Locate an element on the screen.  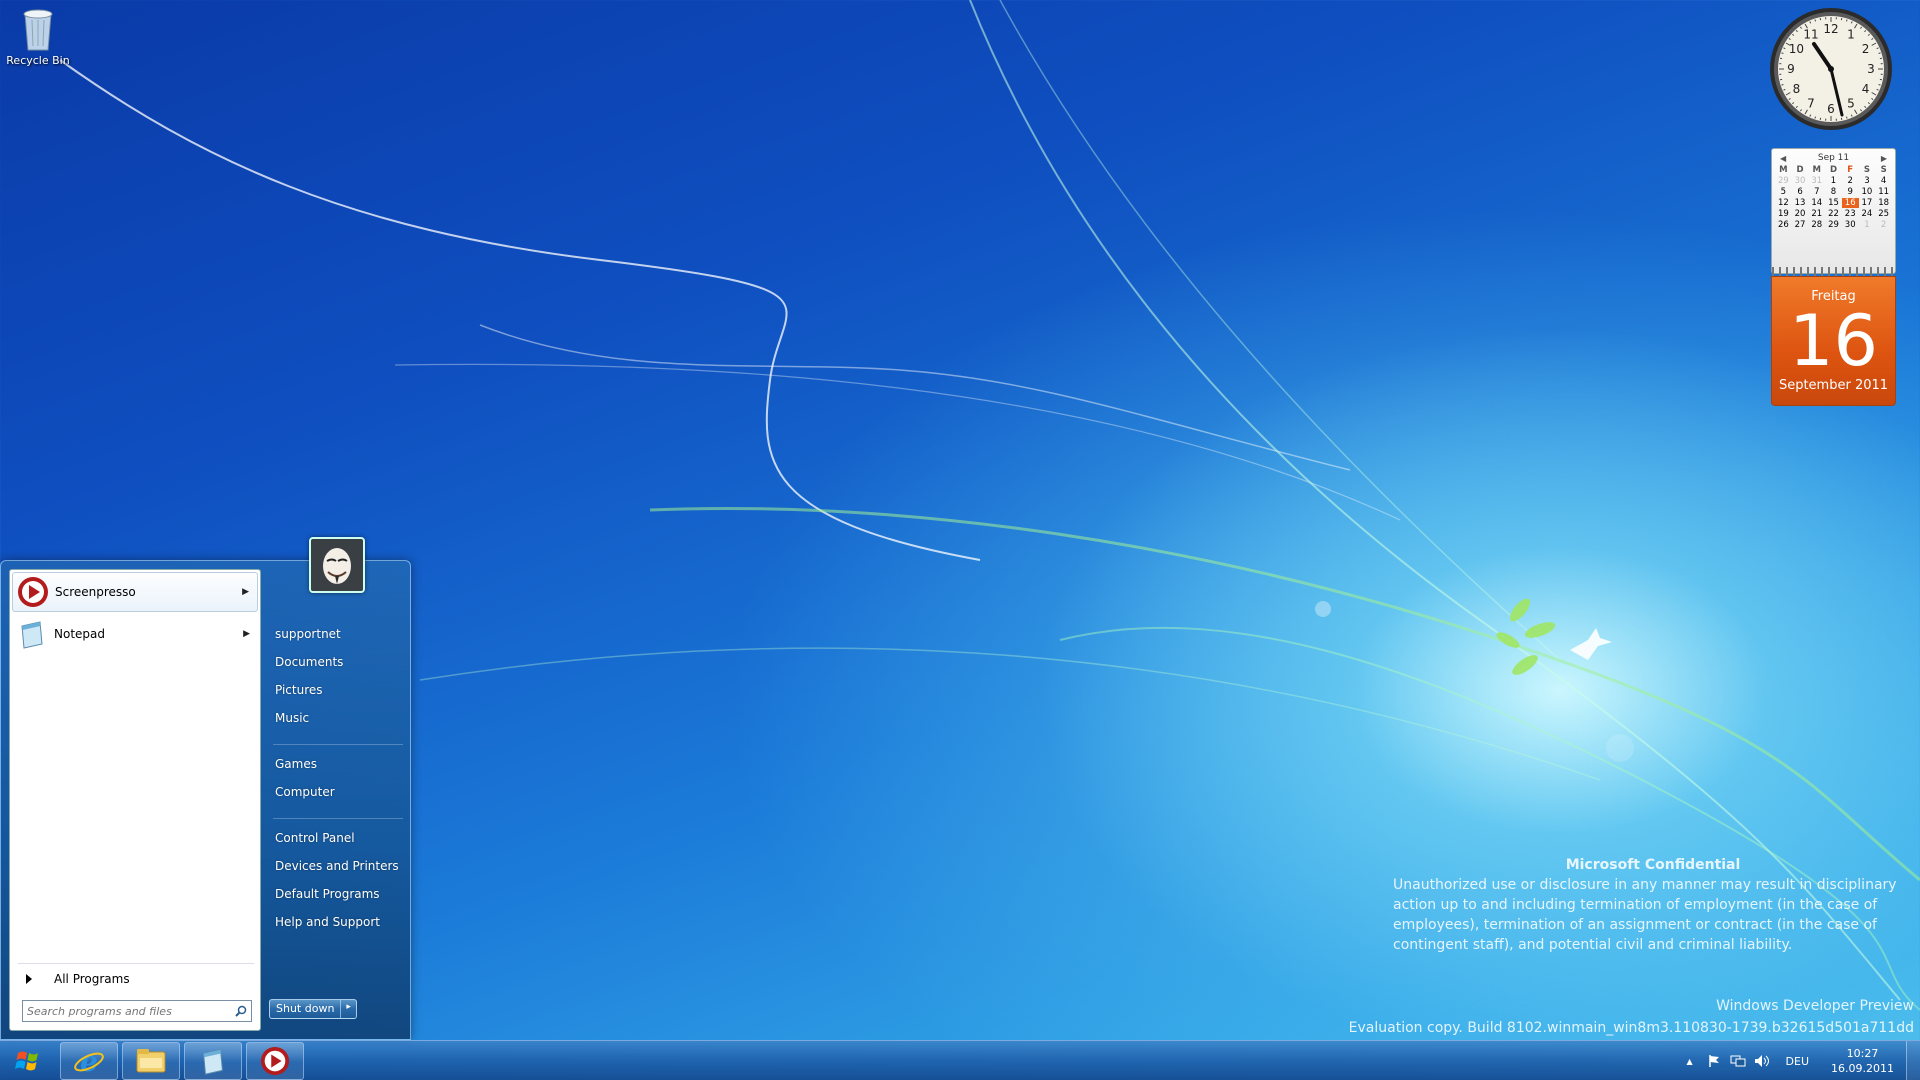
calendar-day-cell: 13 is located at coordinates (1800, 203).